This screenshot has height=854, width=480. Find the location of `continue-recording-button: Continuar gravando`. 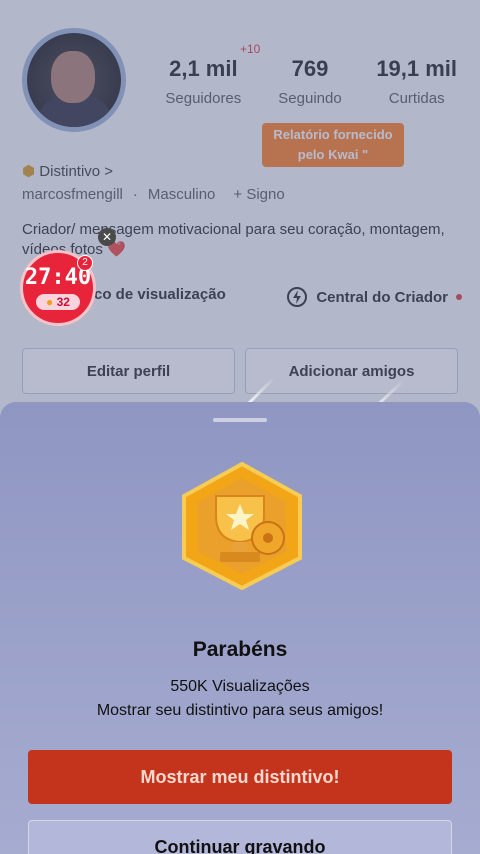

continue-recording-button: Continuar gravando is located at coordinates (240, 837).